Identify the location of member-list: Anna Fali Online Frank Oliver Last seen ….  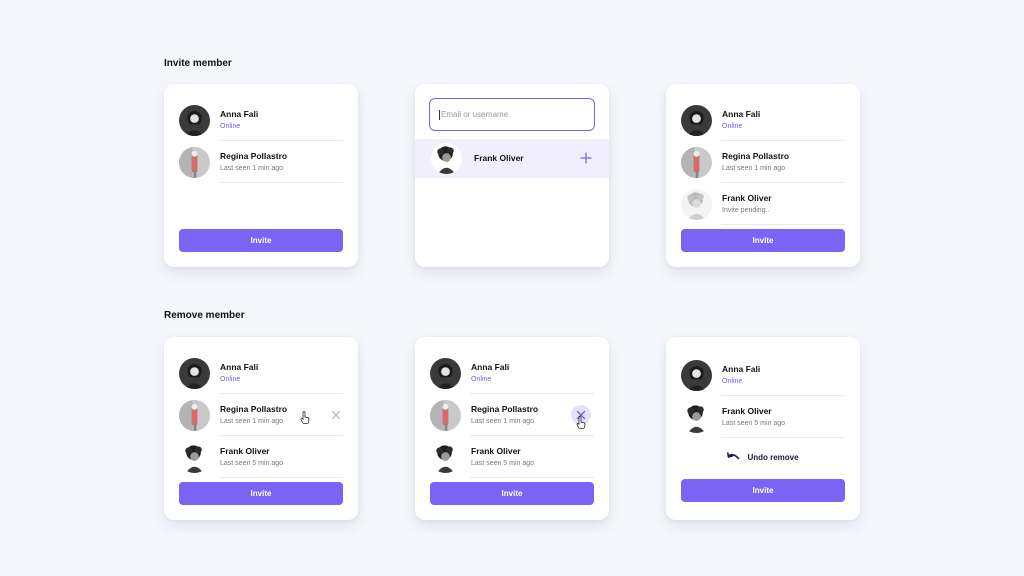
(763, 396).